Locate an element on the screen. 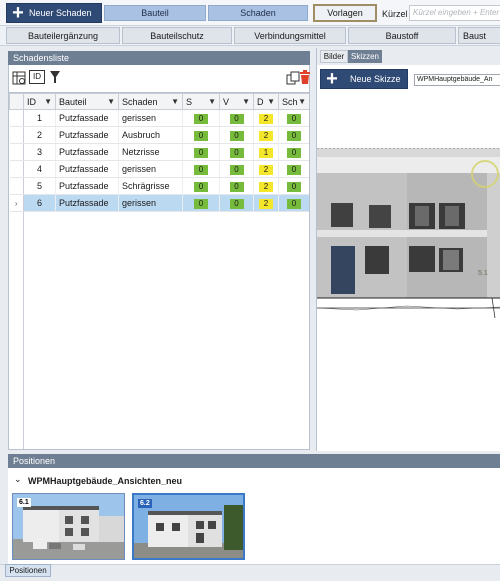  tab-sketches: Skizzen is located at coordinates (365, 56).